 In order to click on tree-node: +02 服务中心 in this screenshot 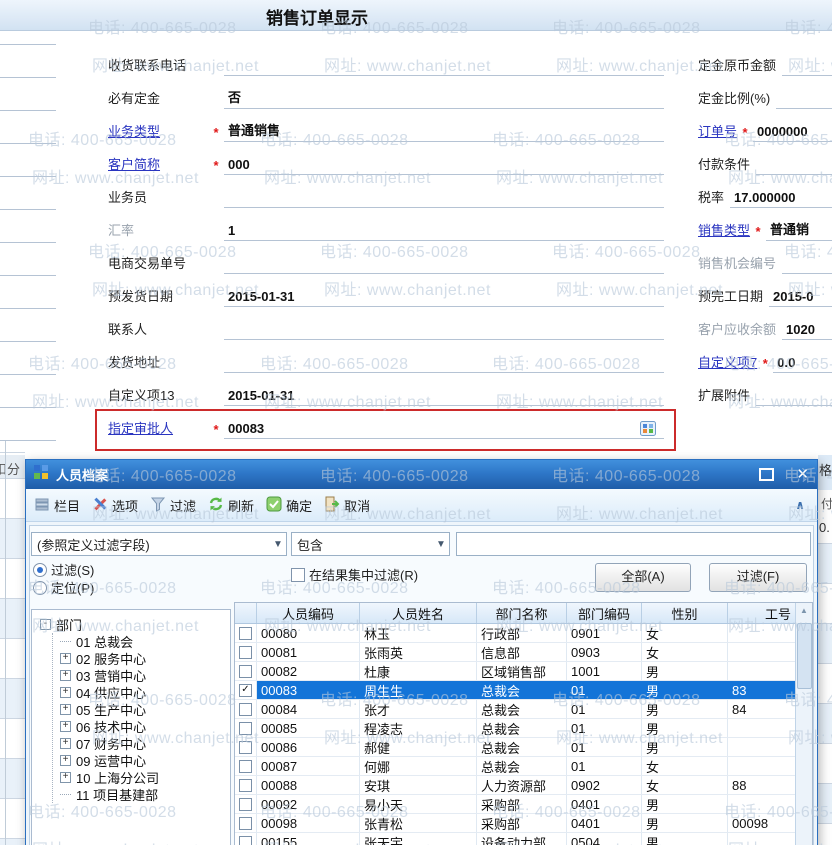, I will do `click(145, 658)`.